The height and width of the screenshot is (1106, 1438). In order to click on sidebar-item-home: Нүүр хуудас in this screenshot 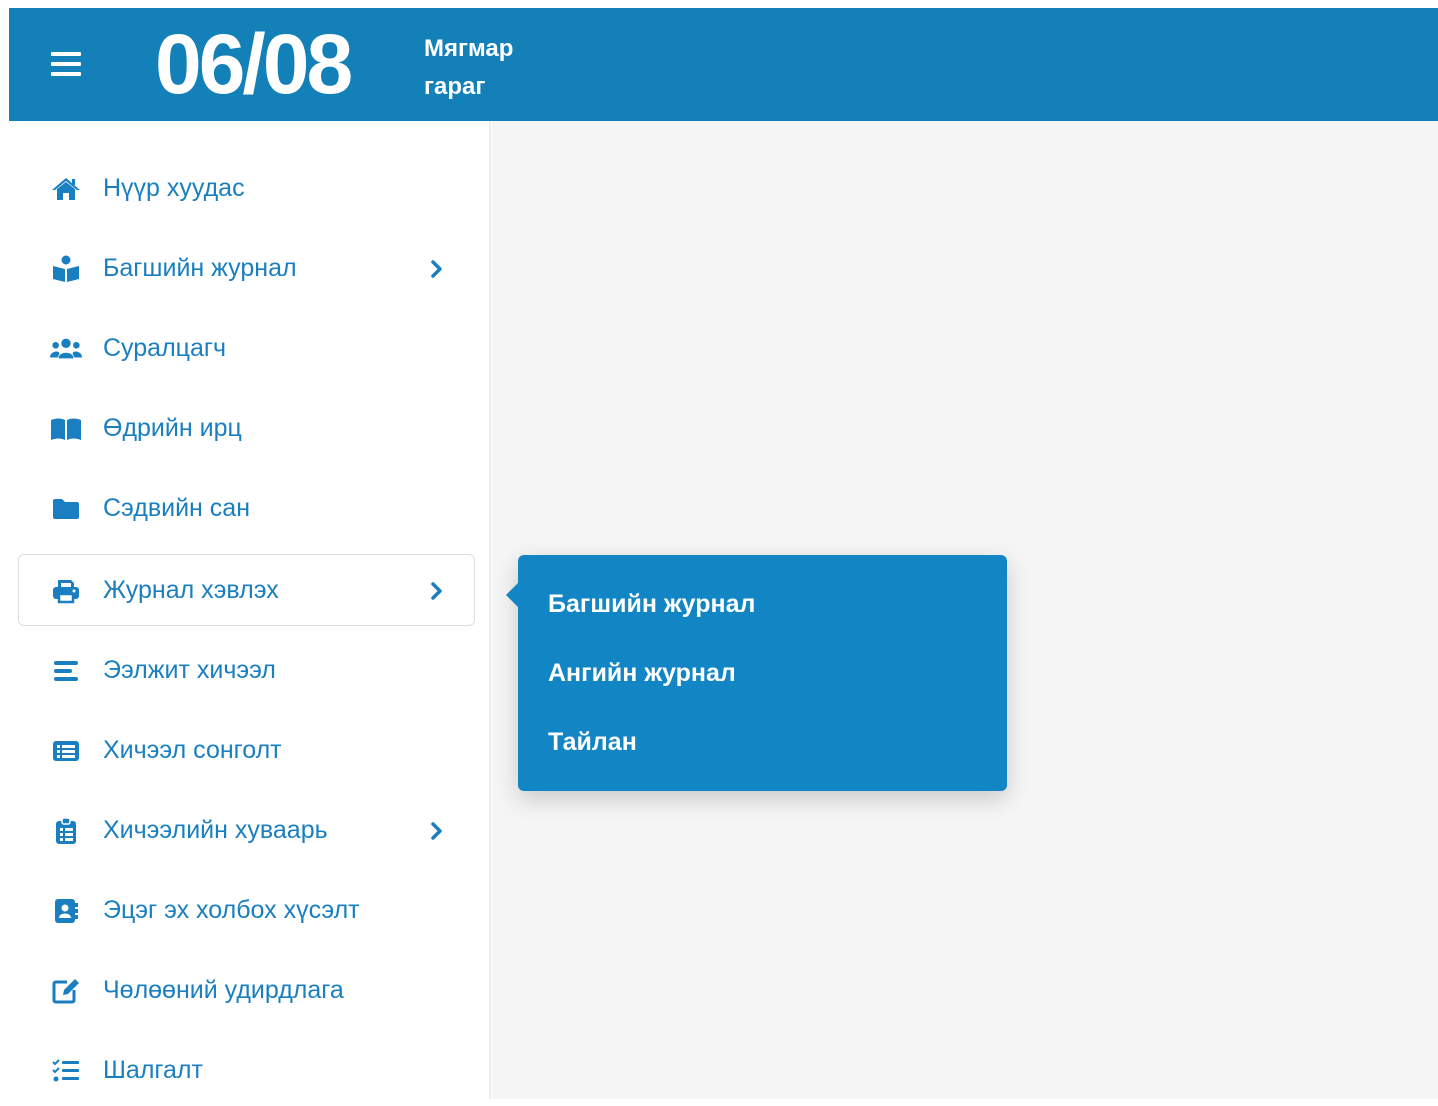, I will do `click(246, 188)`.